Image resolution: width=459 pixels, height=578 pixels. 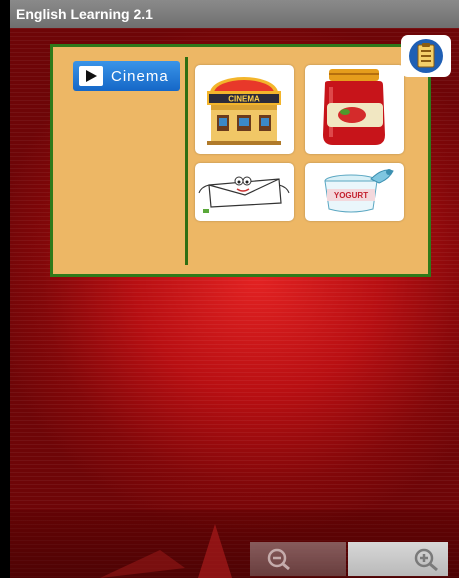 I want to click on card-yogurt: YOGURT, so click(x=354, y=192).